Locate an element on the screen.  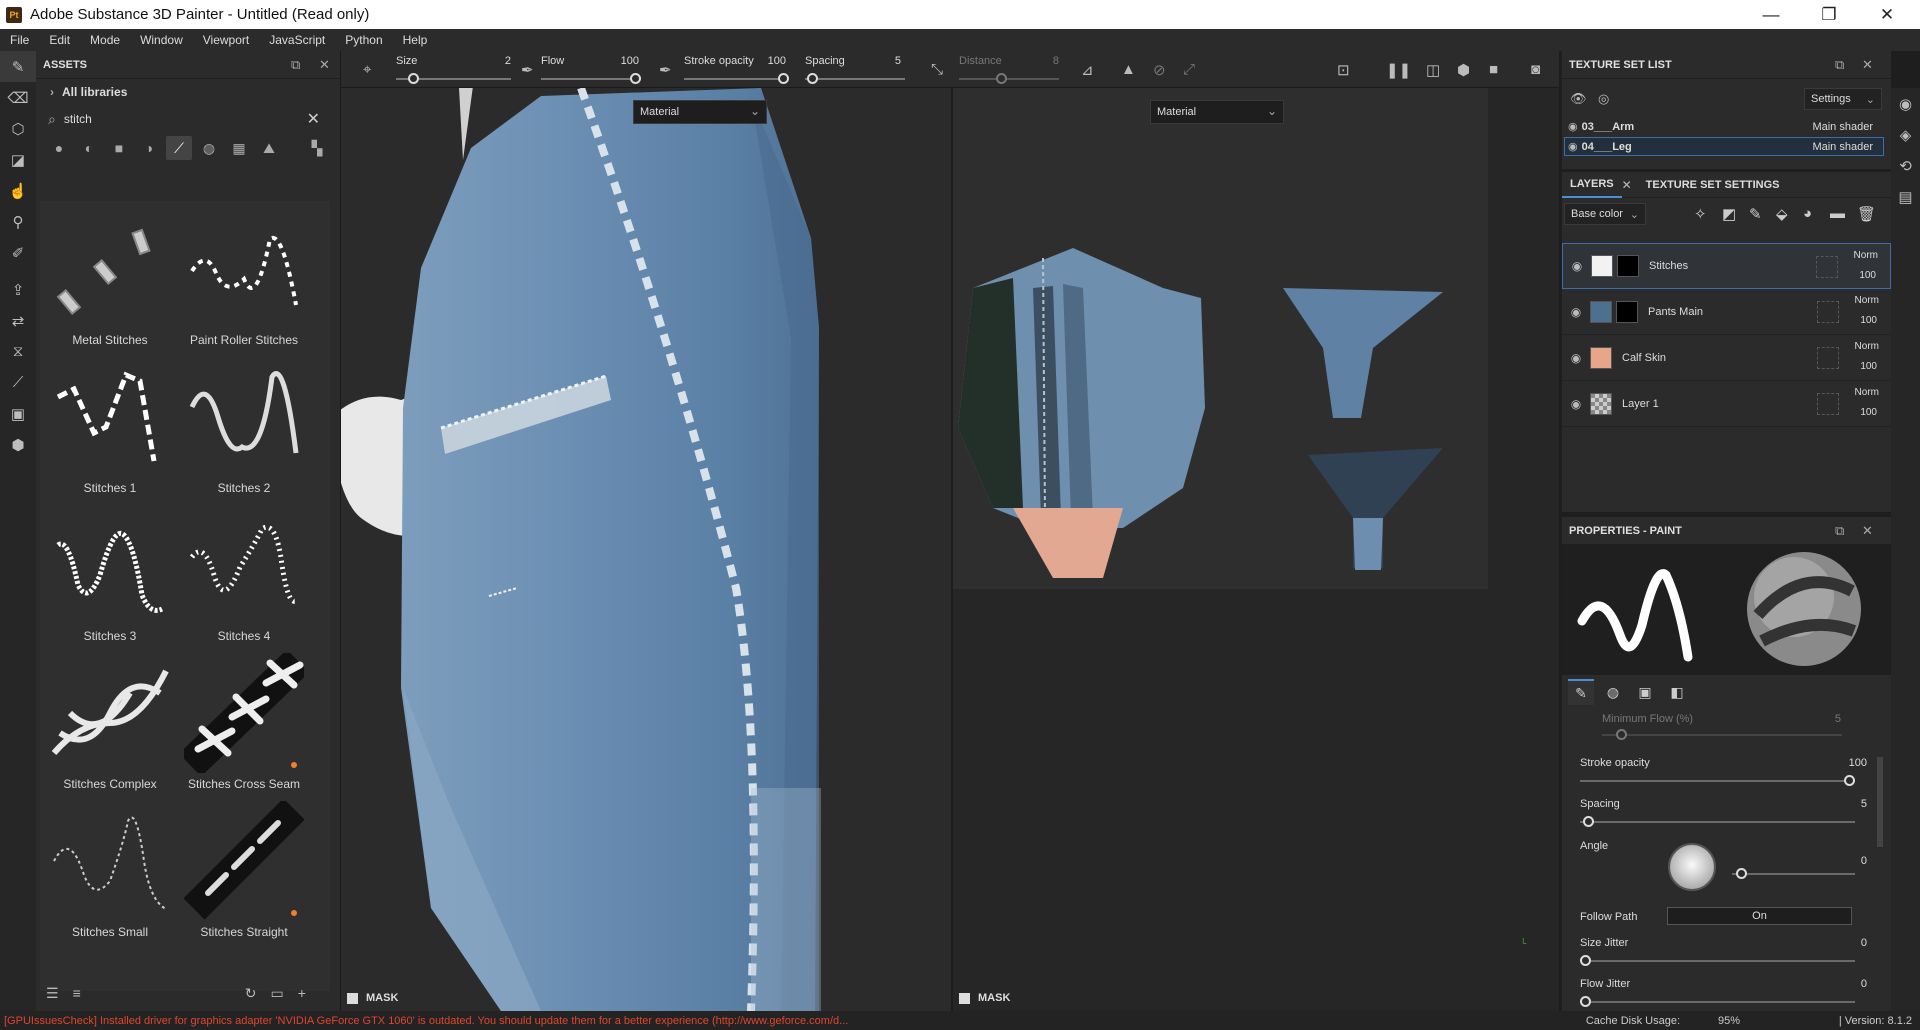
menu-file: File is located at coordinates (19, 40).